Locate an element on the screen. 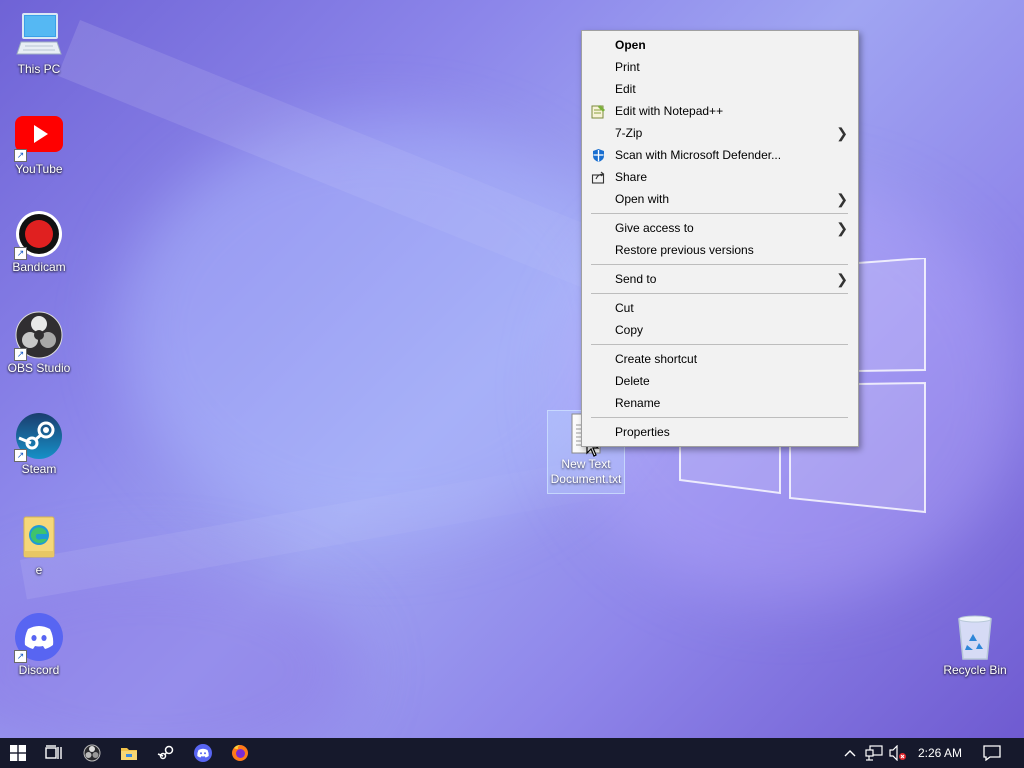 The width and height of the screenshot is (1024, 768). taskbar-discord is located at coordinates (203, 753).